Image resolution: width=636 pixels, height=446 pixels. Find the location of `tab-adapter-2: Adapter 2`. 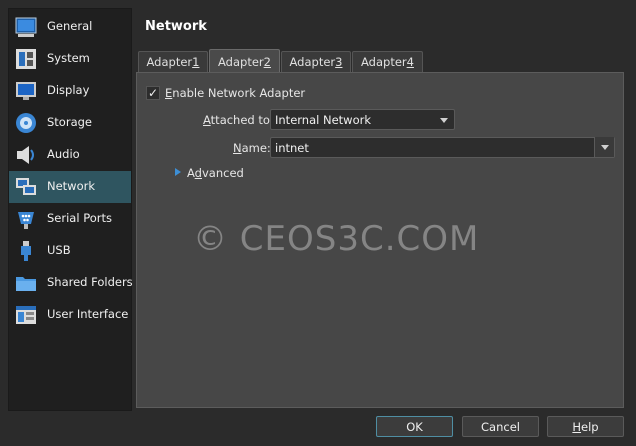

tab-adapter-2: Adapter 2 is located at coordinates (244, 61).